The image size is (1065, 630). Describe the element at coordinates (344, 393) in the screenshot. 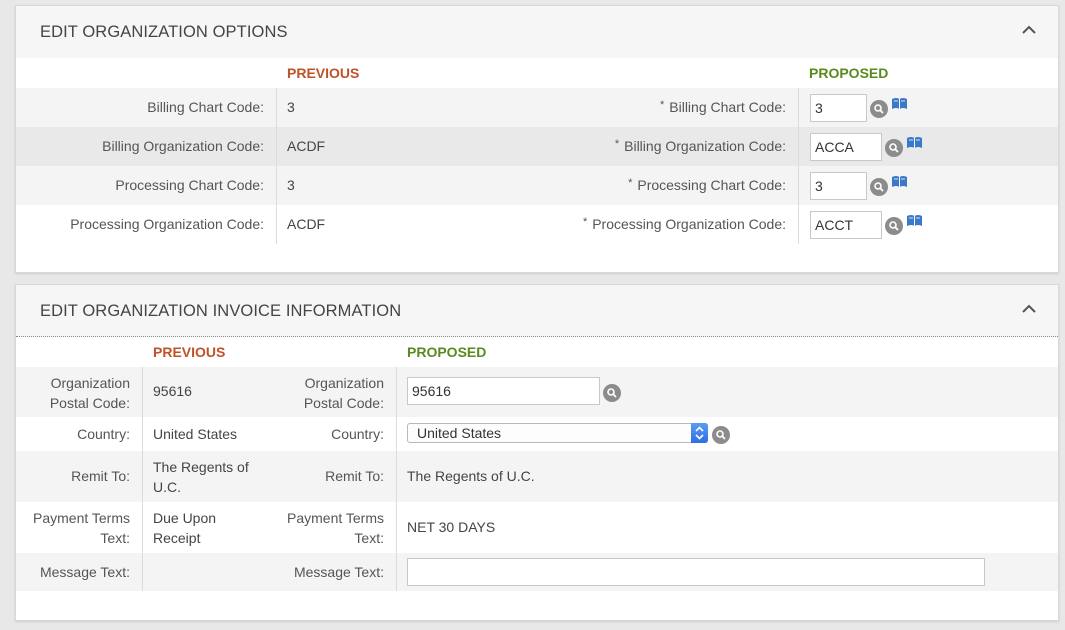

I see `postal-code-proposed-label: Organization Postal Code:` at that location.